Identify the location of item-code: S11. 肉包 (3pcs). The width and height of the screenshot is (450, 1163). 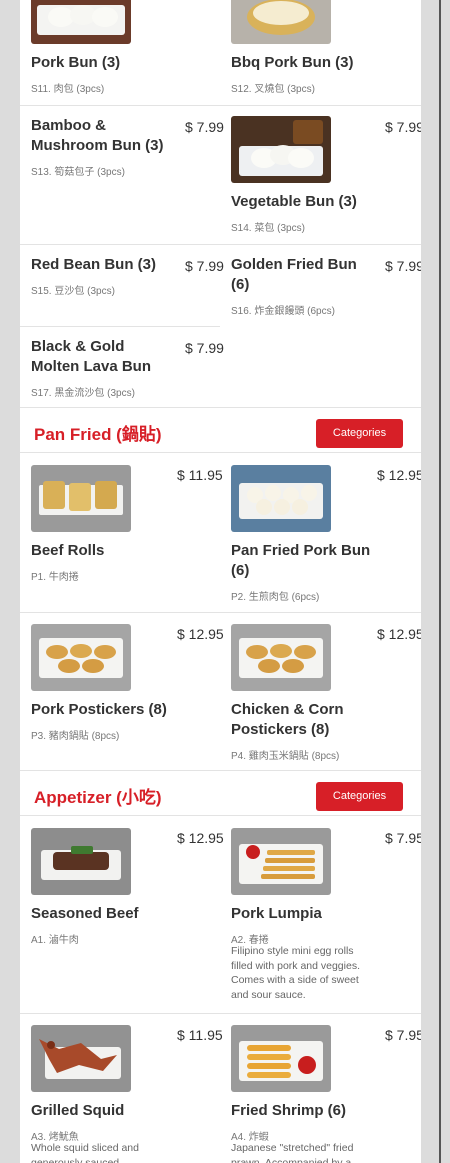
(68, 89).